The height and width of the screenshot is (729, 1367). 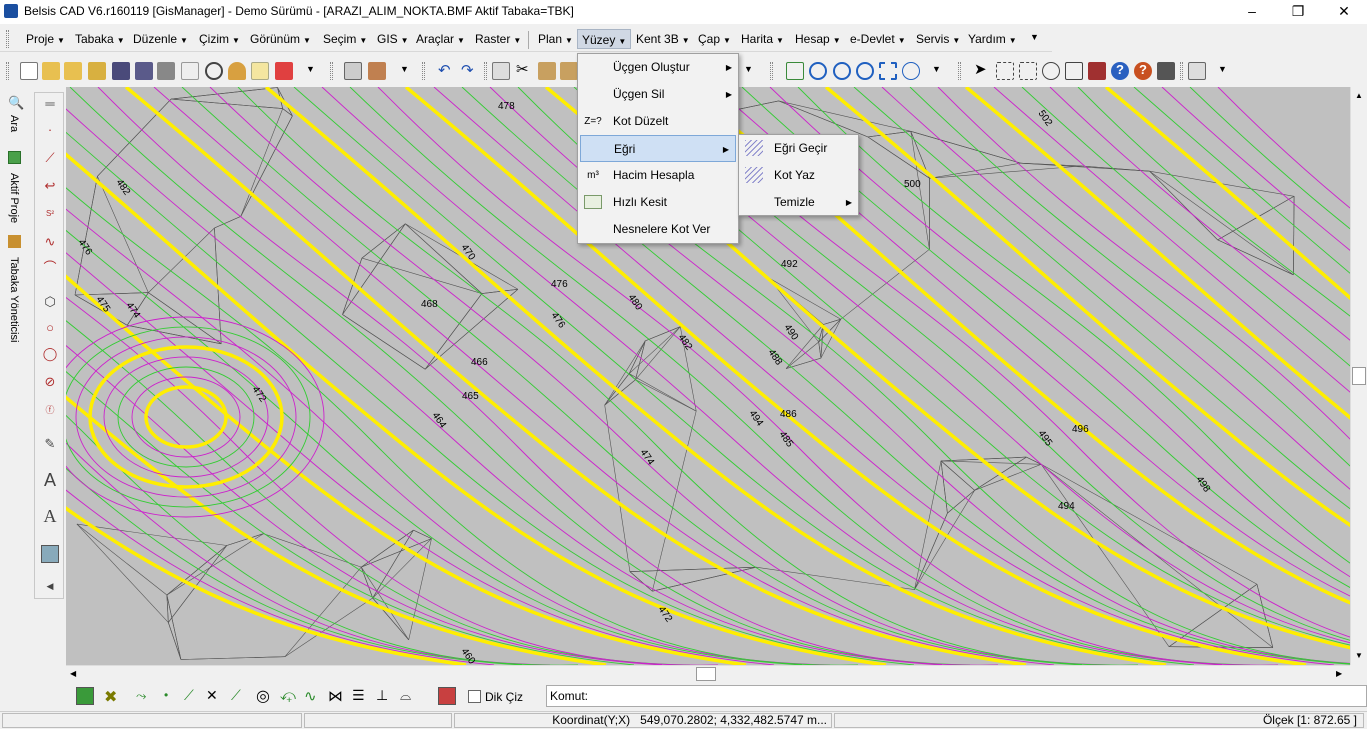 What do you see at coordinates (7, 39) in the screenshot?
I see `menubar-grip` at bounding box center [7, 39].